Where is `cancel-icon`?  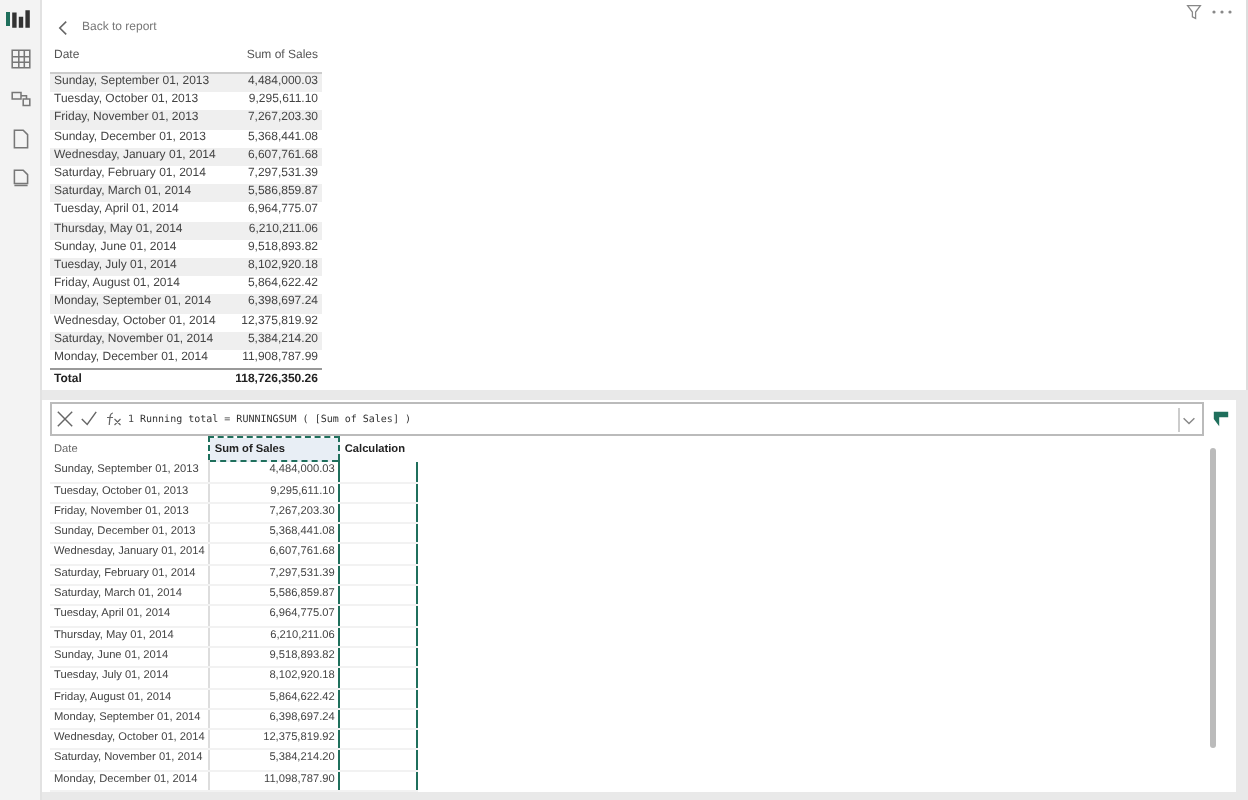
cancel-icon is located at coordinates (65, 419).